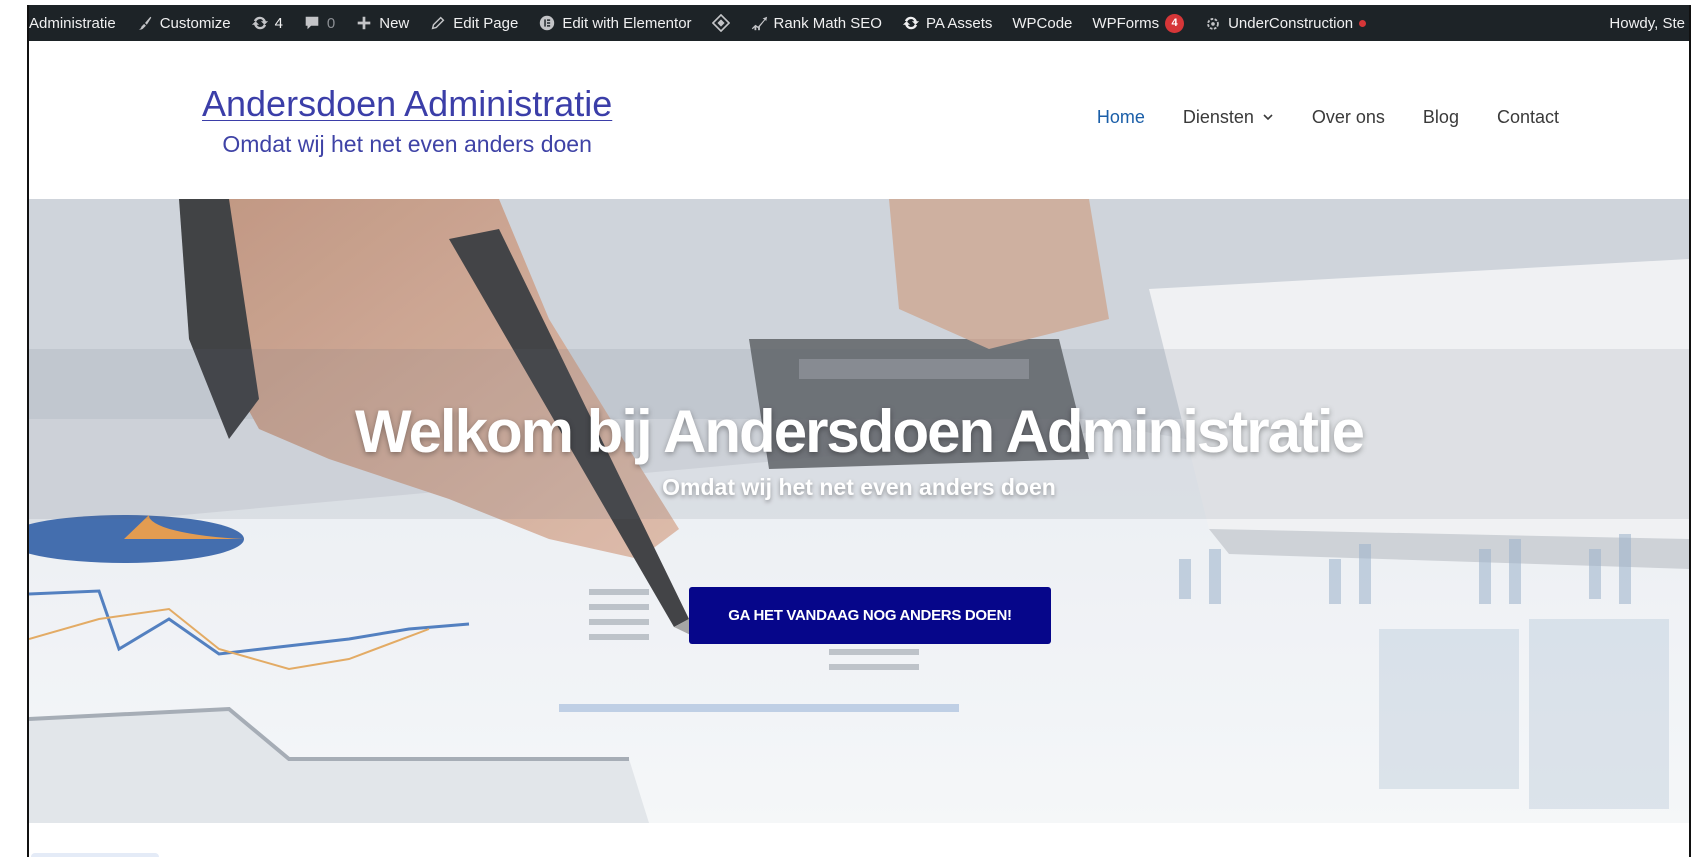 The image size is (1707, 857). What do you see at coordinates (1363, 23) in the screenshot?
I see `status-dot` at bounding box center [1363, 23].